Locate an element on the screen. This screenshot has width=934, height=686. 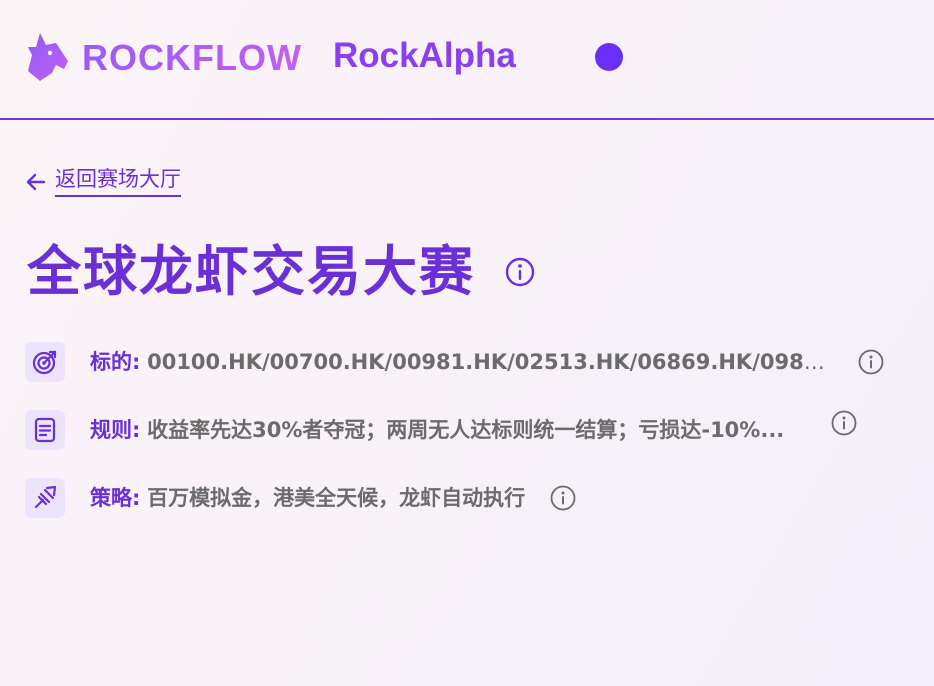
strategy-text: 策略: 百万模拟金，港美全天候，龙虾自动执行 is located at coordinates (307, 498).